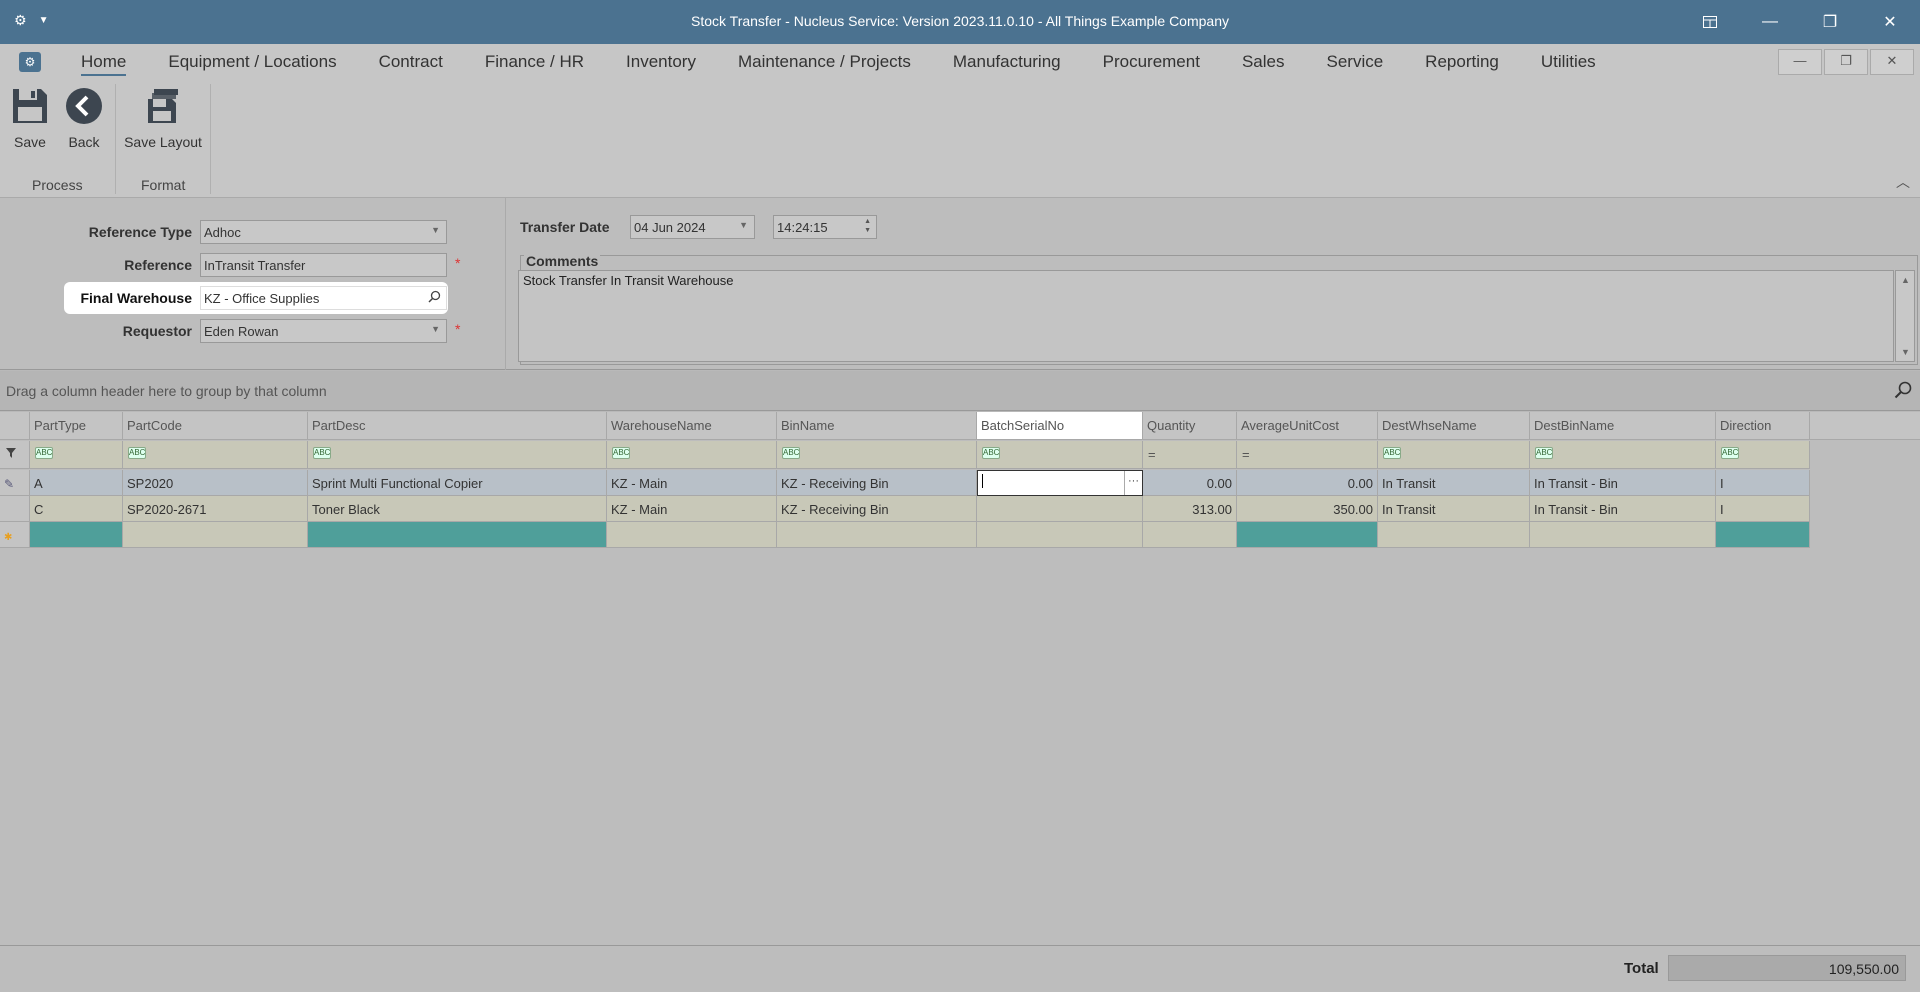 The height and width of the screenshot is (992, 1920). Describe the element at coordinates (215, 426) in the screenshot. I see `column-header-partcode: PartCode` at that location.